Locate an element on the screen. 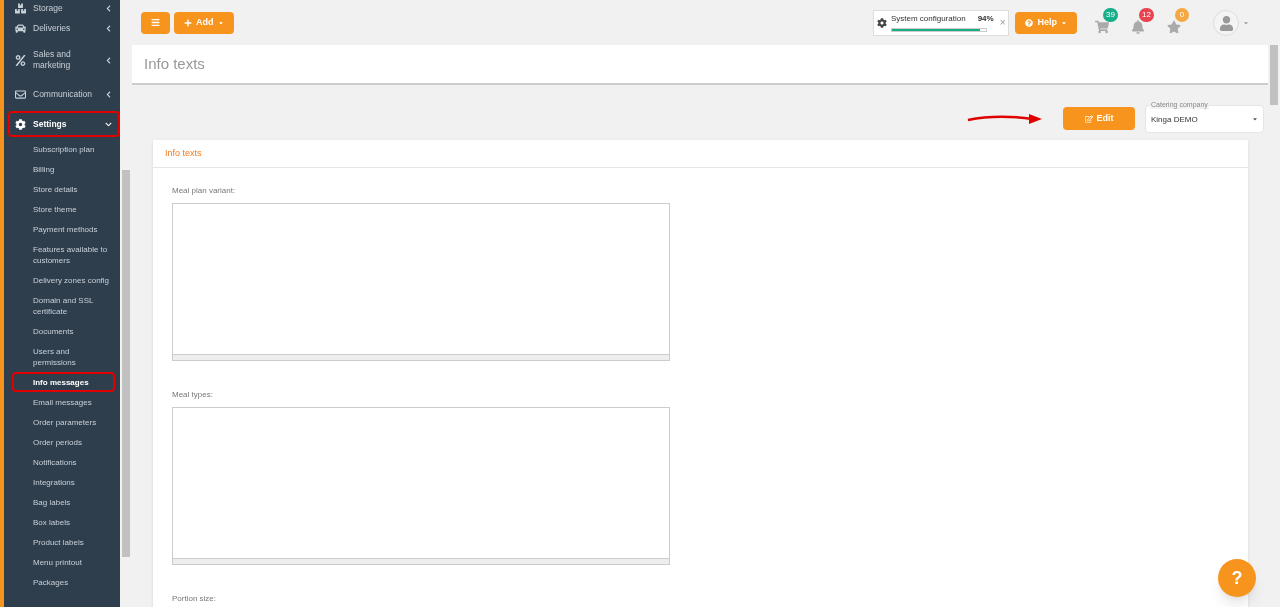 This screenshot has width=1280, height=607. field-label: Meal plan variant: is located at coordinates (204, 191).